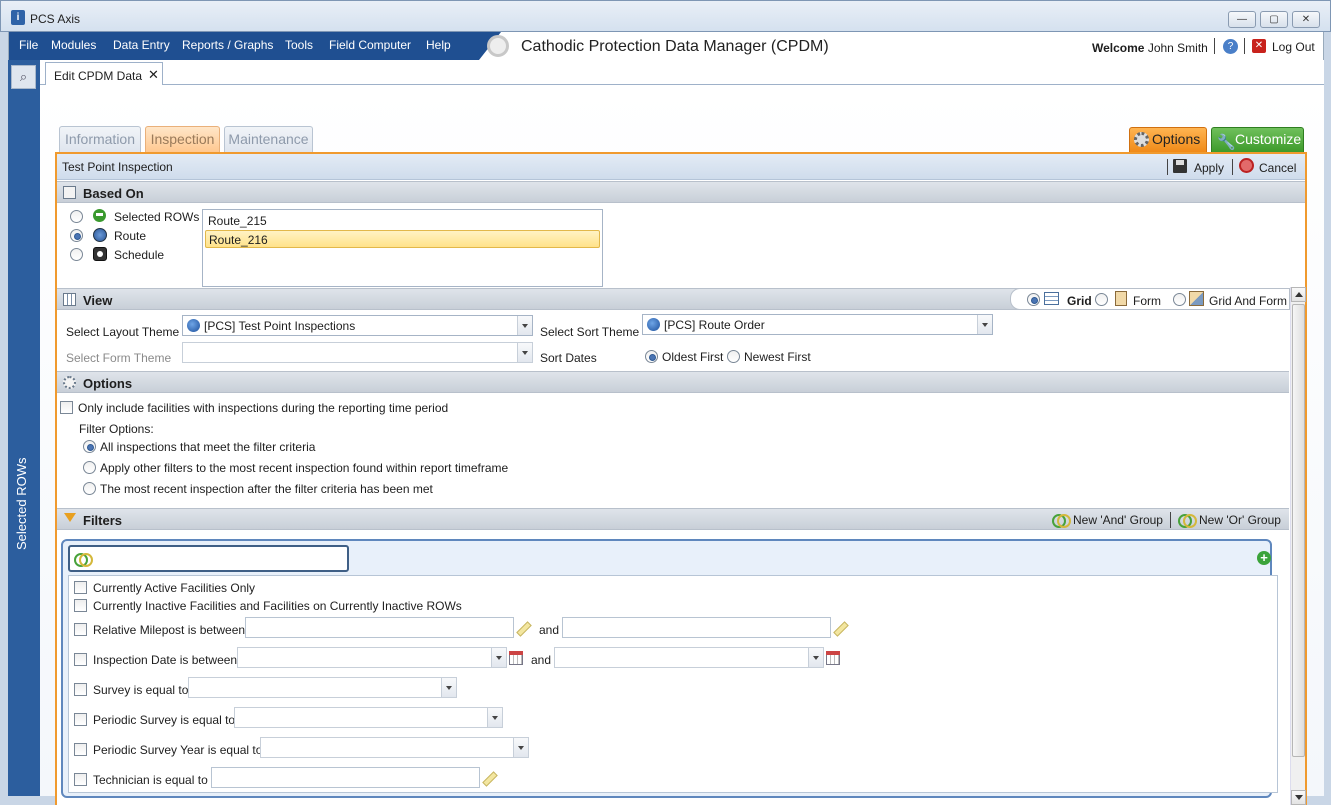 This screenshot has height=805, width=1331. What do you see at coordinates (689, 657) in the screenshot?
I see `inspection-date-to-input` at bounding box center [689, 657].